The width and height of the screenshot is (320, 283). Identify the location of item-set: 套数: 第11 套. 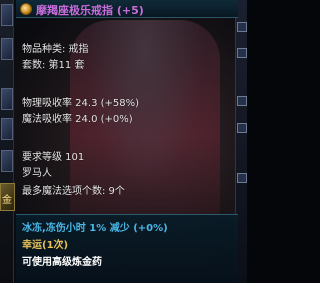
(53, 65).